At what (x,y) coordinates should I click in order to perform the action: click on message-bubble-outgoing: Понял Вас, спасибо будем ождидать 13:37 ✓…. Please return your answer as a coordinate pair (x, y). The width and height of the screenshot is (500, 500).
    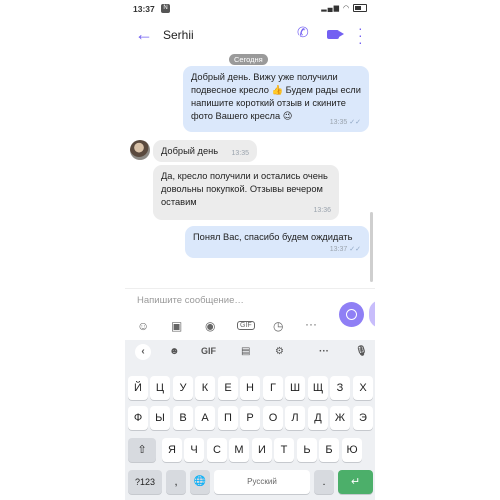
    Looking at the image, I should click on (277, 242).